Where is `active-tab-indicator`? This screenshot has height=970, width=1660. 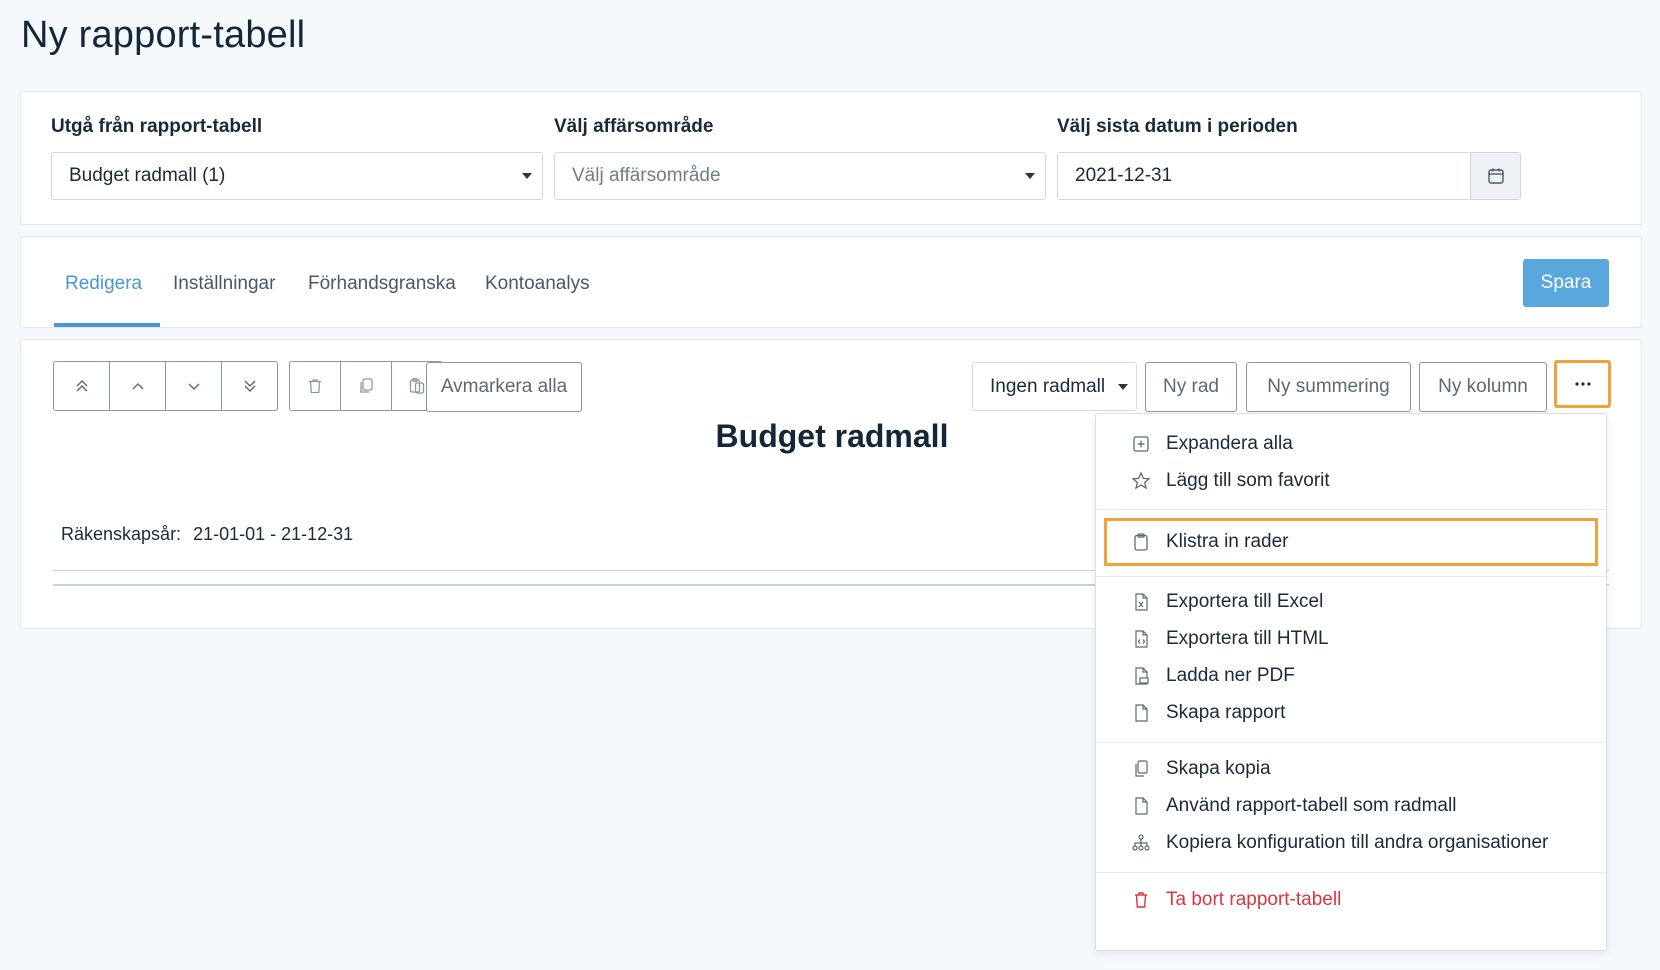
active-tab-indicator is located at coordinates (107, 325).